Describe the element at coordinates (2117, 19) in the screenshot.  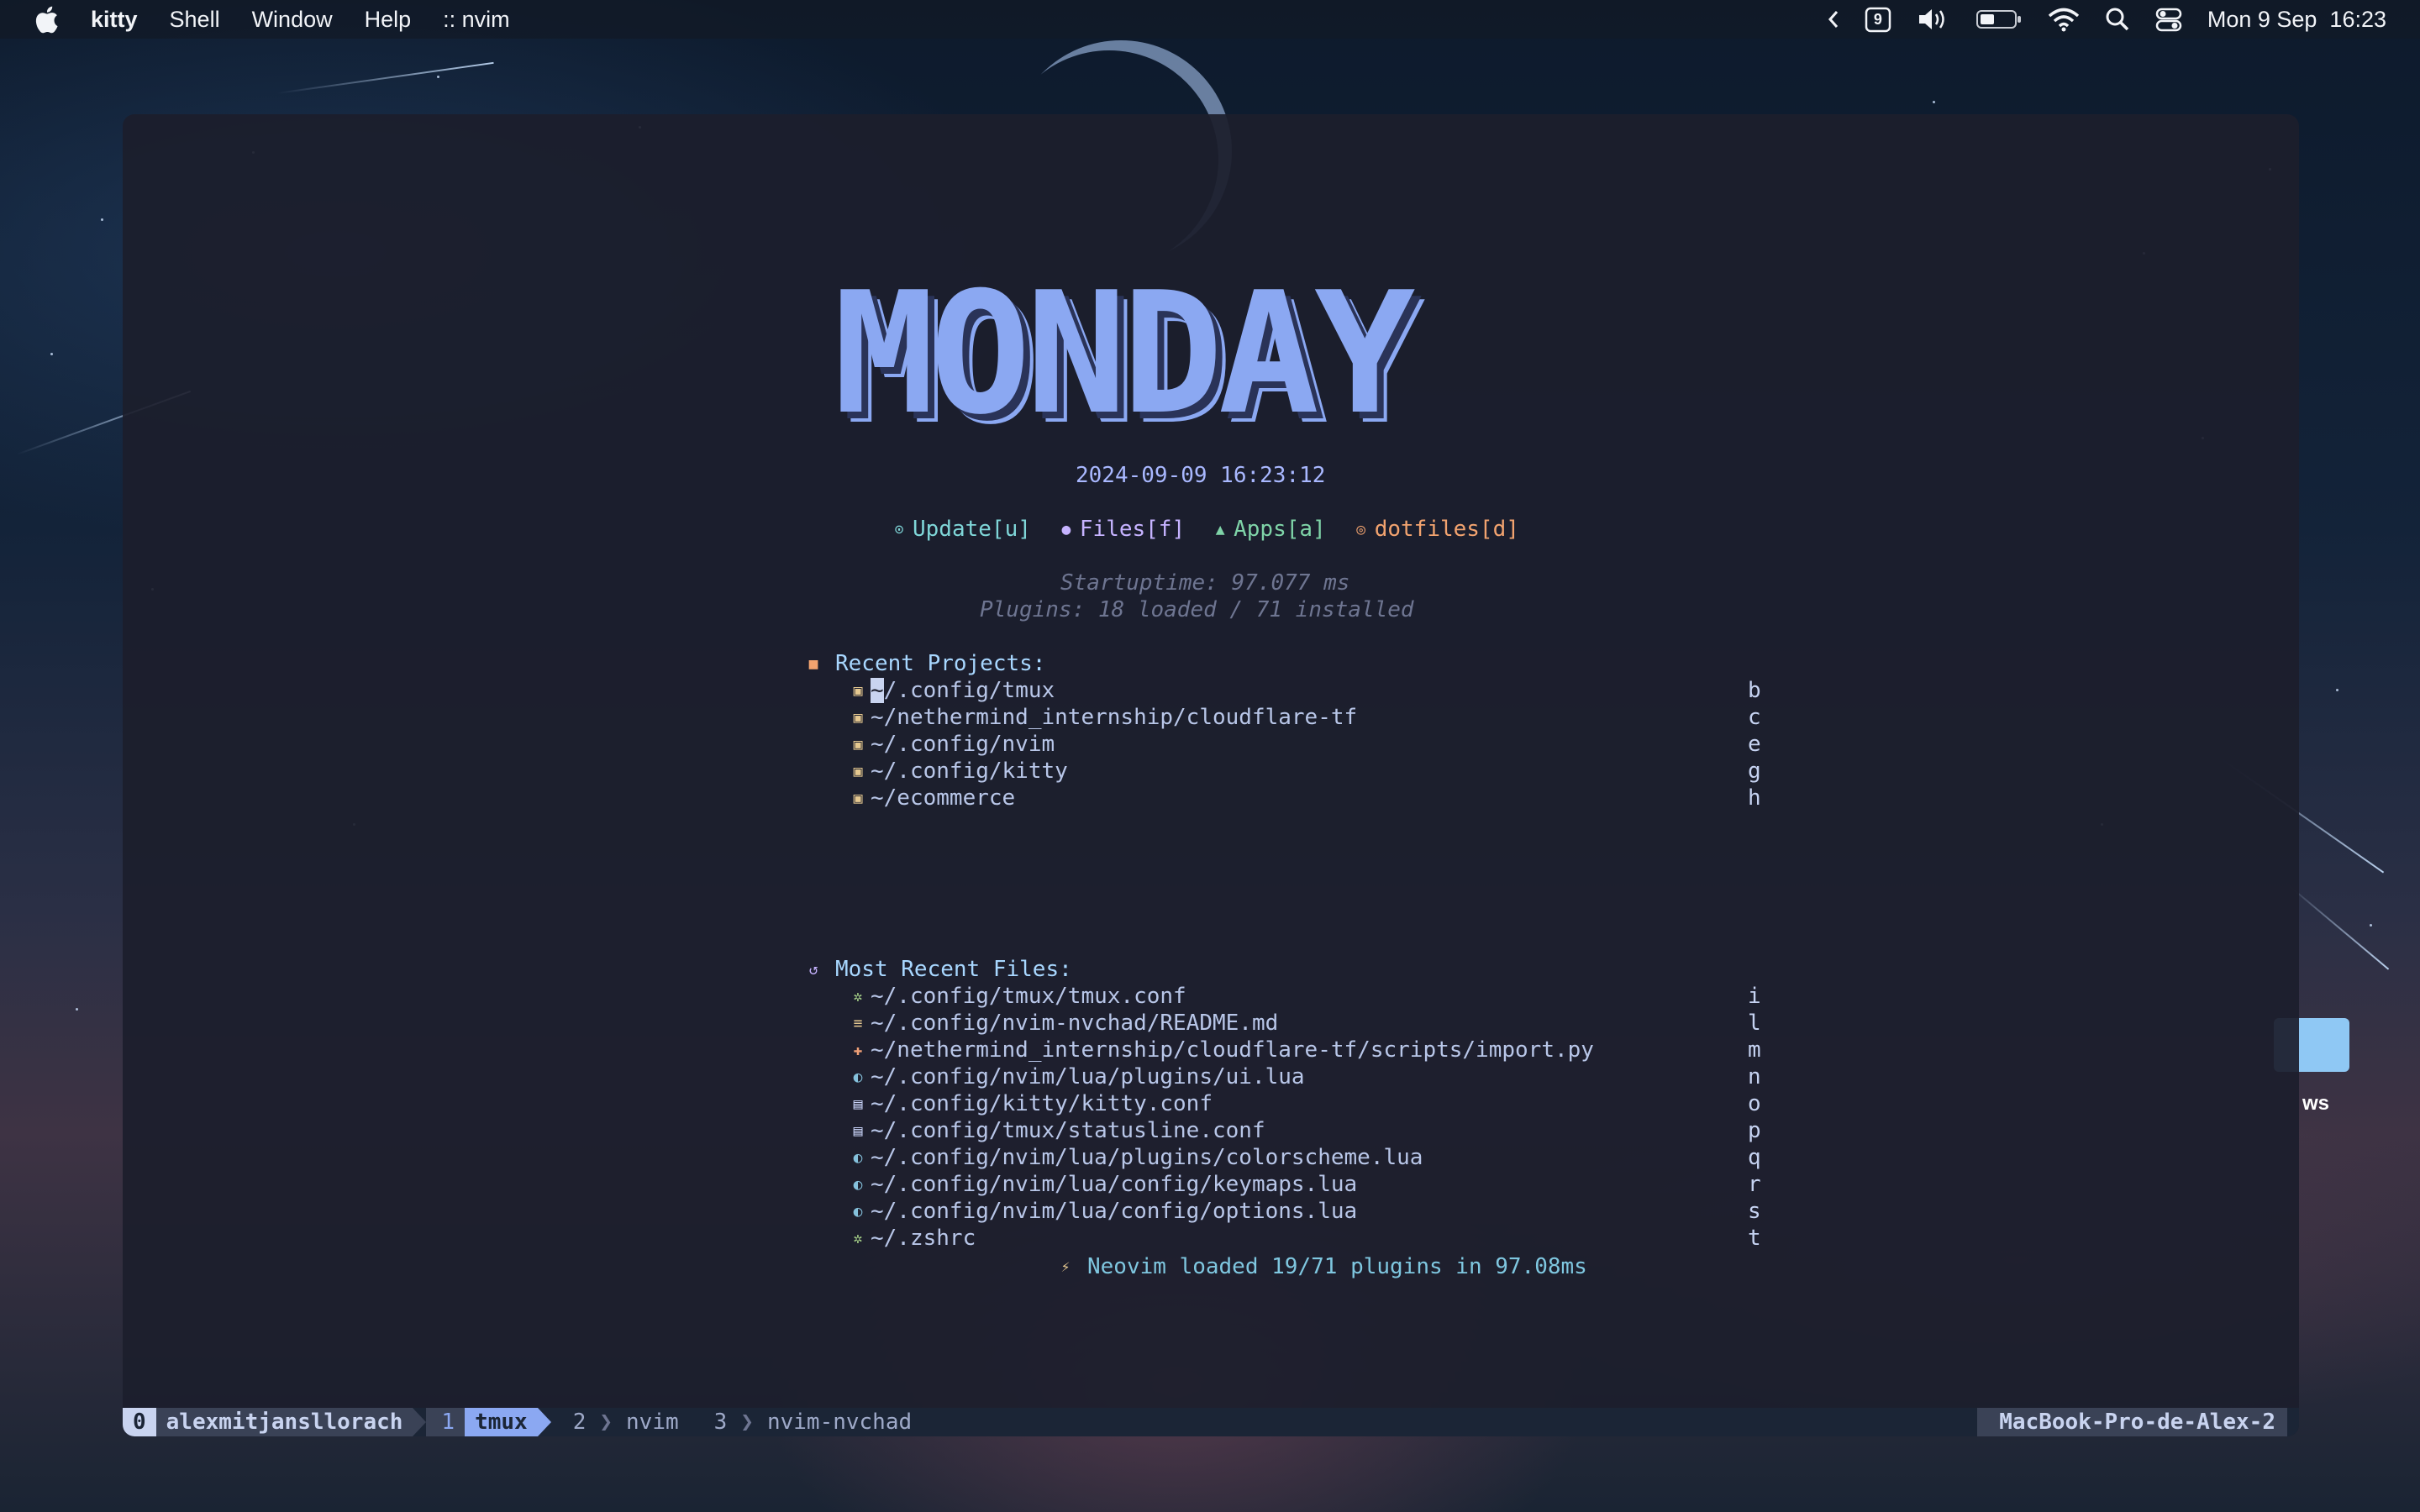
I see `search-icon` at that location.